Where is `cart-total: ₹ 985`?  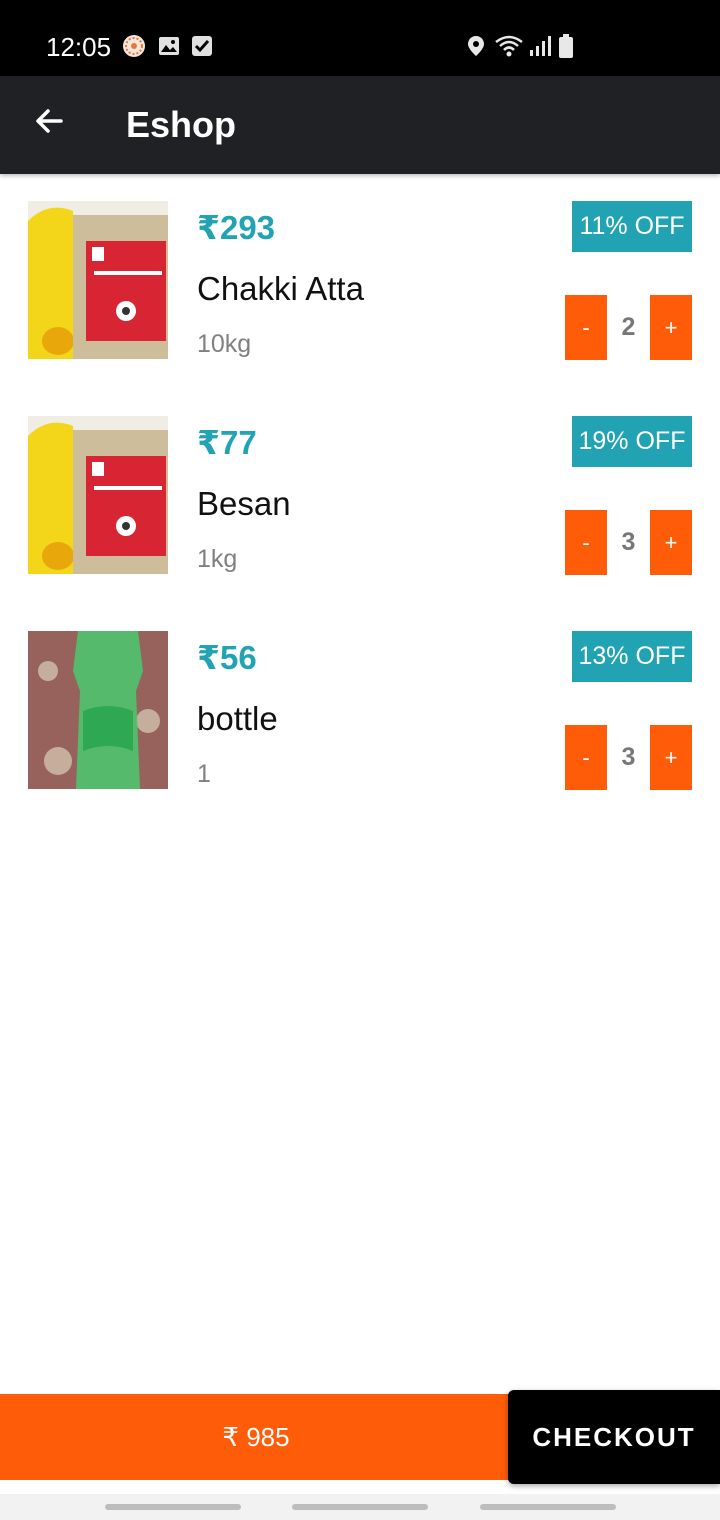 cart-total: ₹ 985 is located at coordinates (256, 1437).